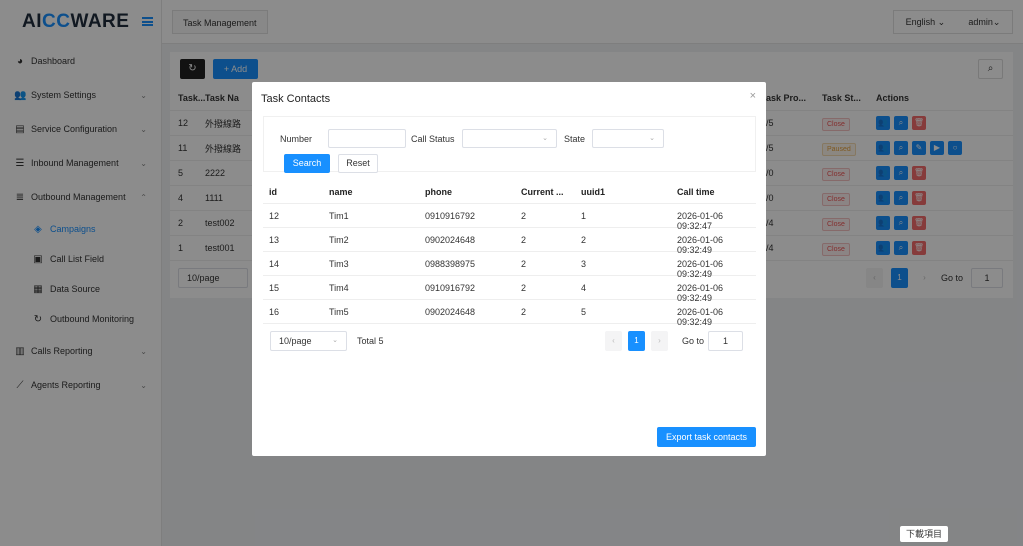 The height and width of the screenshot is (546, 1023). Describe the element at coordinates (584, 240) in the screenshot. I see `cell-uuid1: 2` at that location.